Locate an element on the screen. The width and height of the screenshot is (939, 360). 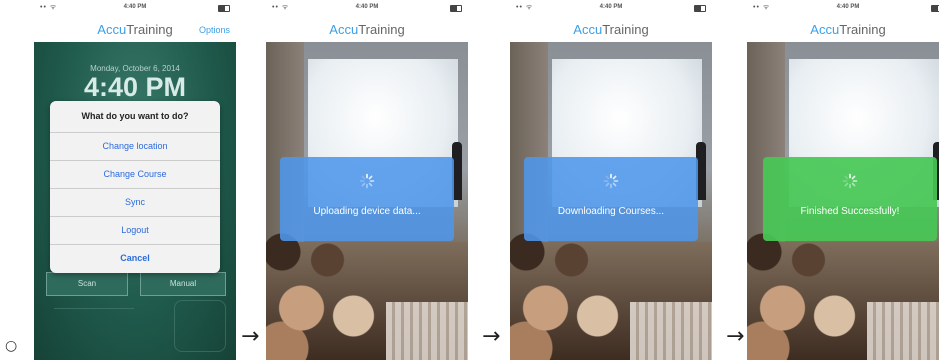
change-location-button: Change location is located at coordinates (135, 147).